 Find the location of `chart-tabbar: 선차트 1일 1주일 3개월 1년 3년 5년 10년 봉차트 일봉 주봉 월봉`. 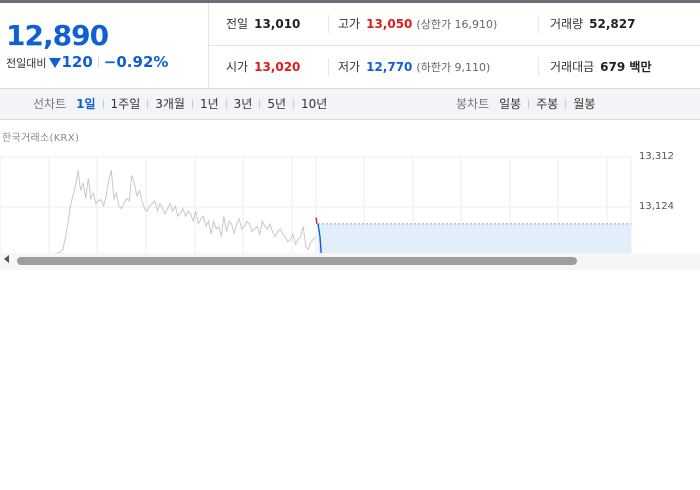

chart-tabbar: 선차트 1일 1주일 3개월 1년 3년 5년 10년 봉차트 일봉 주봉 월봉 is located at coordinates (350, 104).